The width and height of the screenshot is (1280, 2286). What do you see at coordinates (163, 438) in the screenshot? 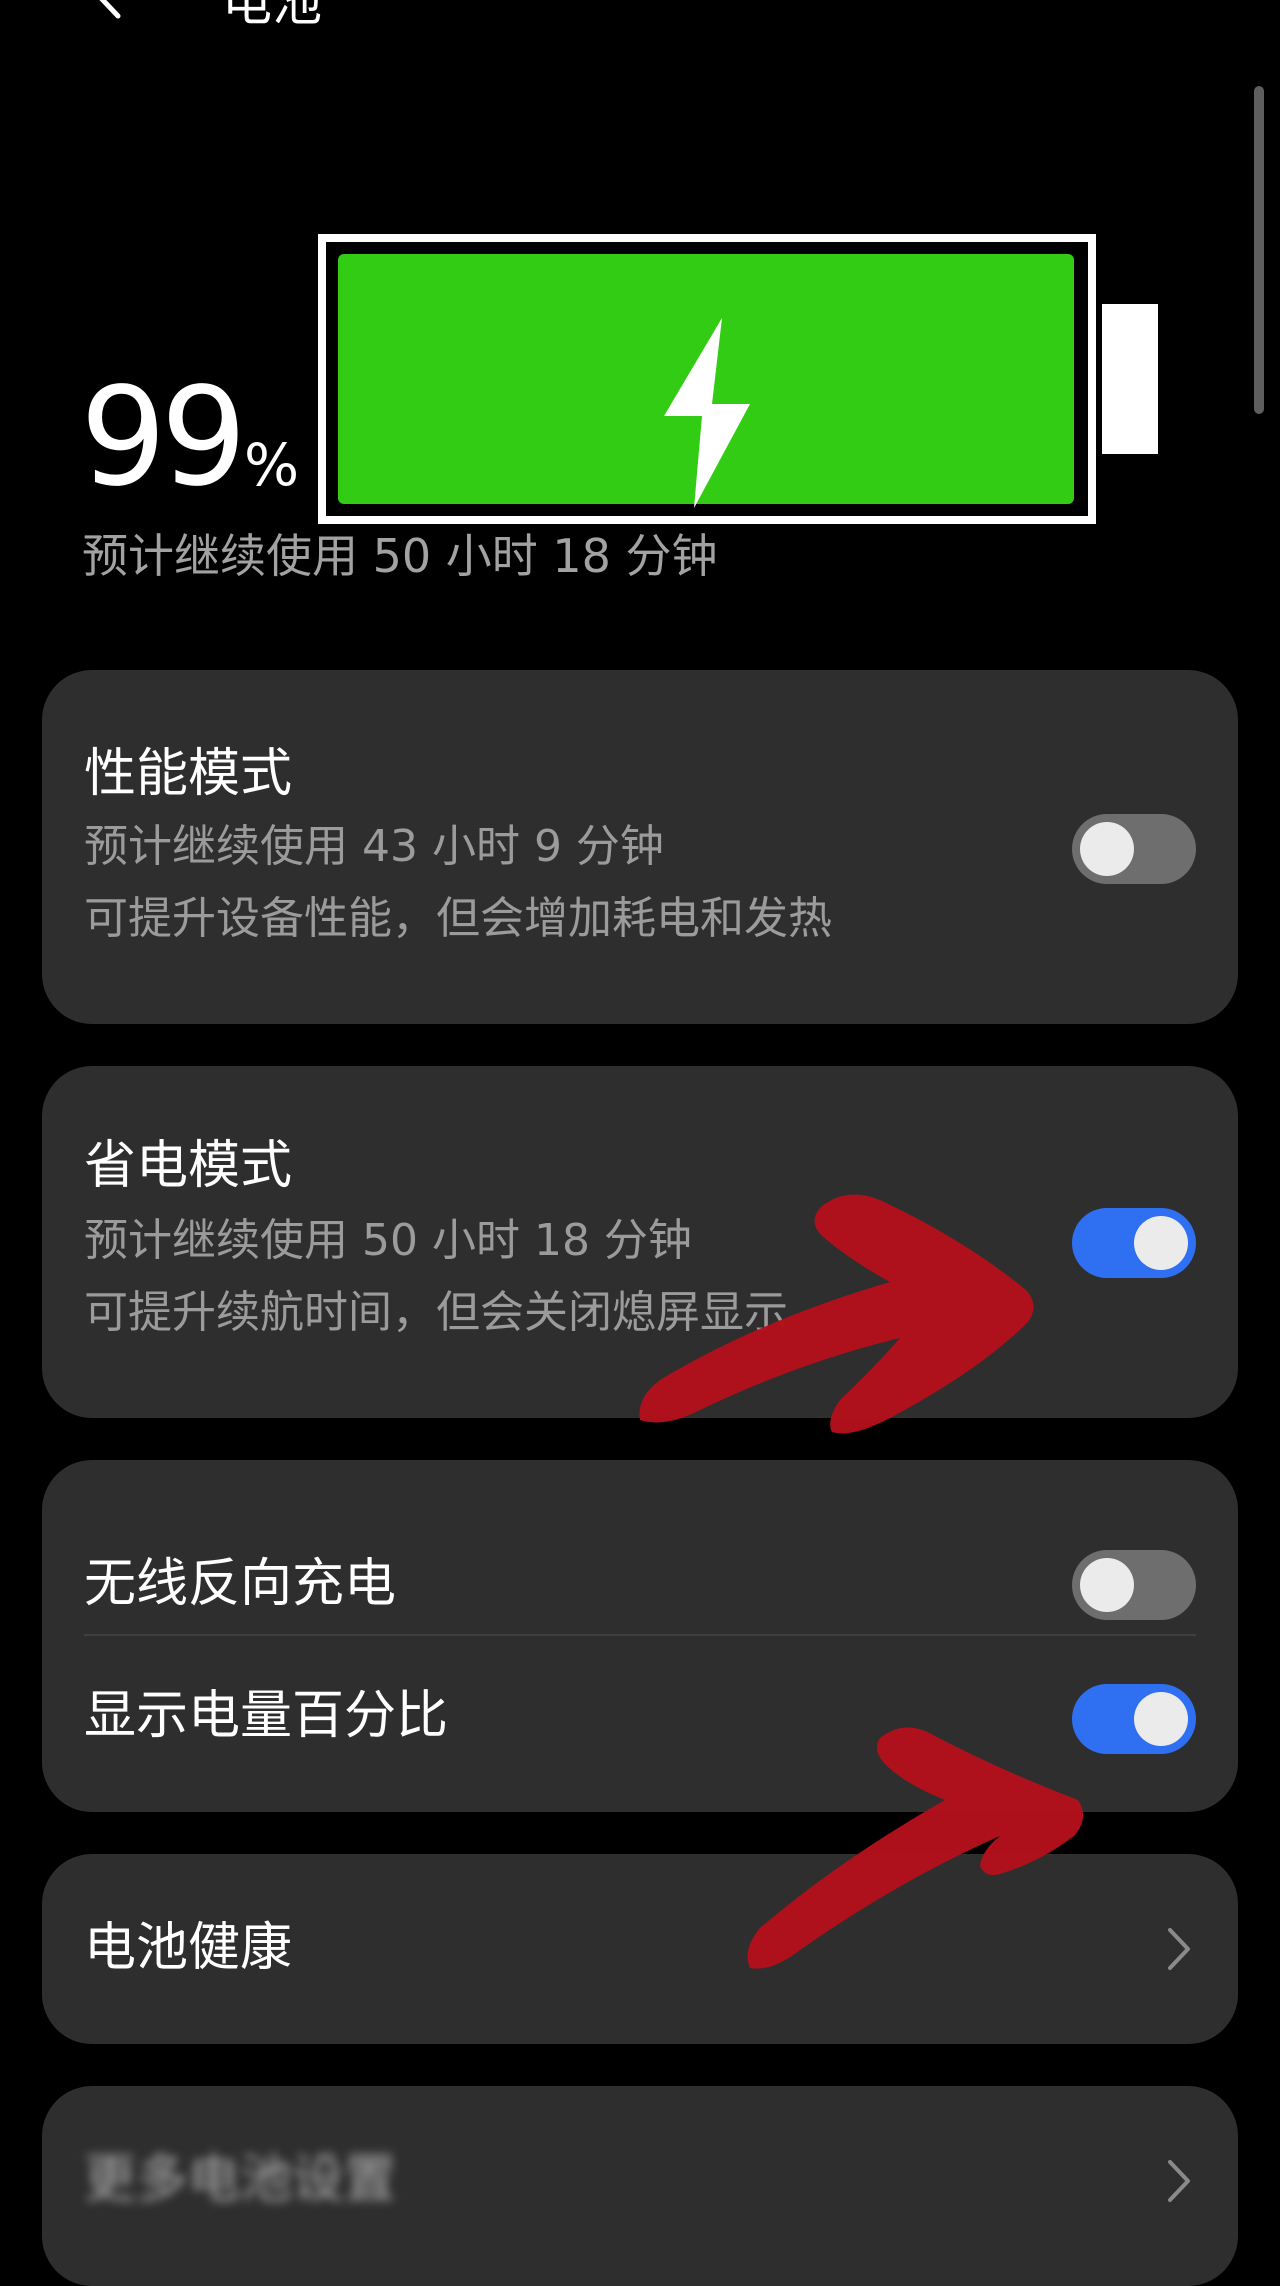
I see `battery-percent-value: 99` at bounding box center [163, 438].